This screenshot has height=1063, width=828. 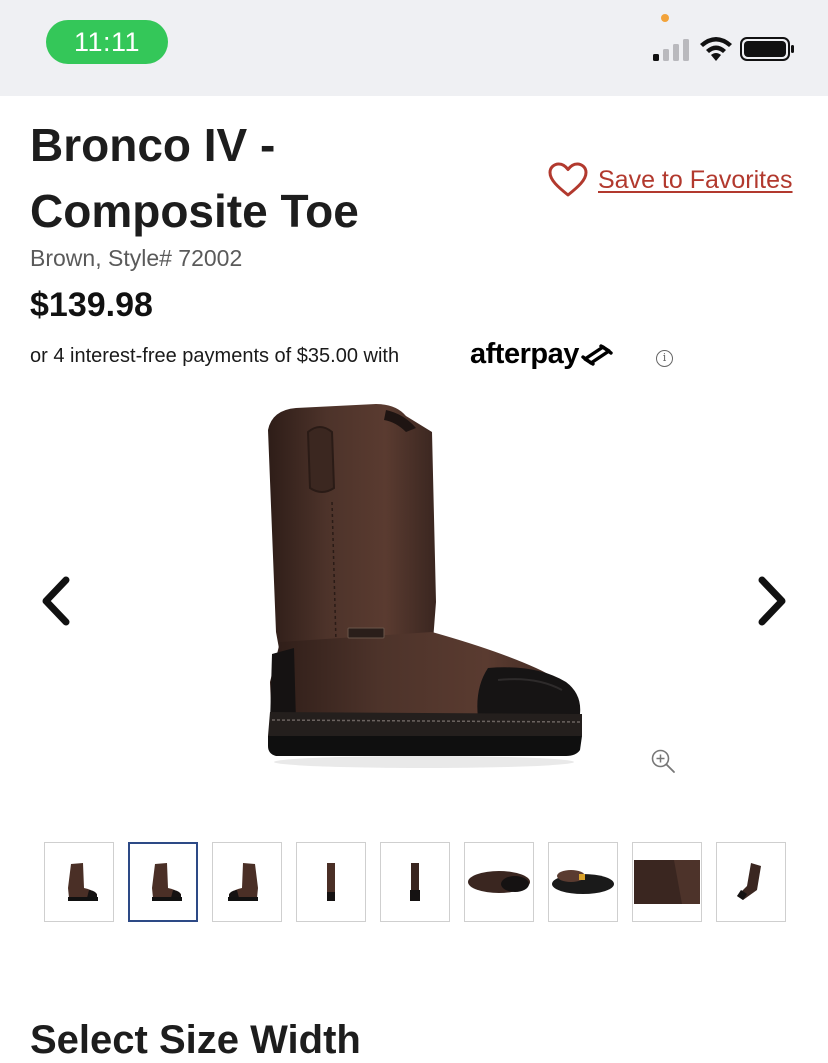 I want to click on heart-icon, so click(x=568, y=179).